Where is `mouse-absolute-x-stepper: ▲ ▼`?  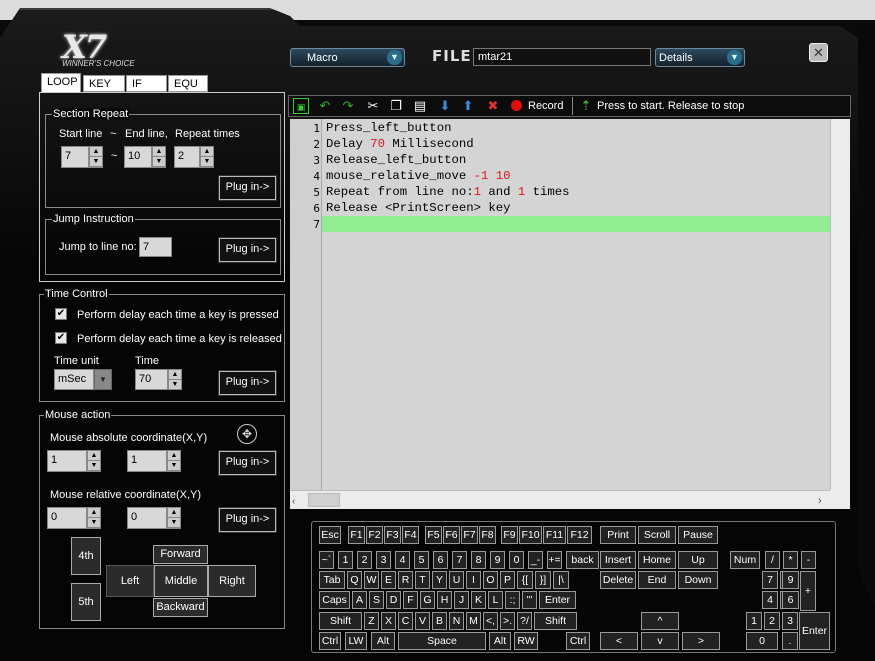
mouse-absolute-x-stepper: ▲ ▼ is located at coordinates (94, 461).